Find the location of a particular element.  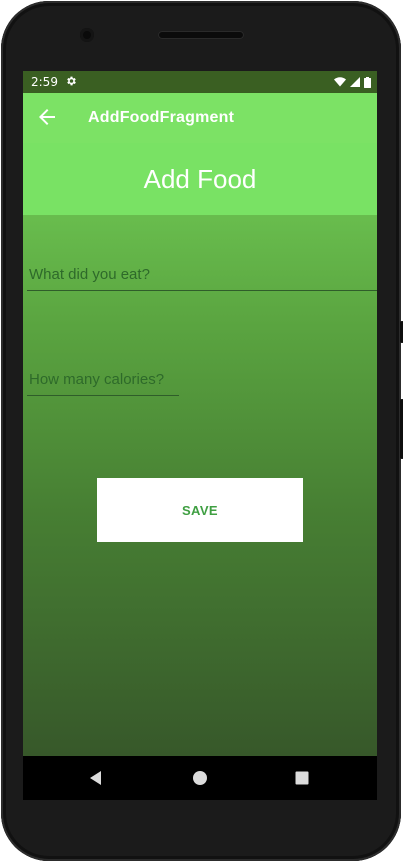

header-band: Add Food is located at coordinates (200, 179).